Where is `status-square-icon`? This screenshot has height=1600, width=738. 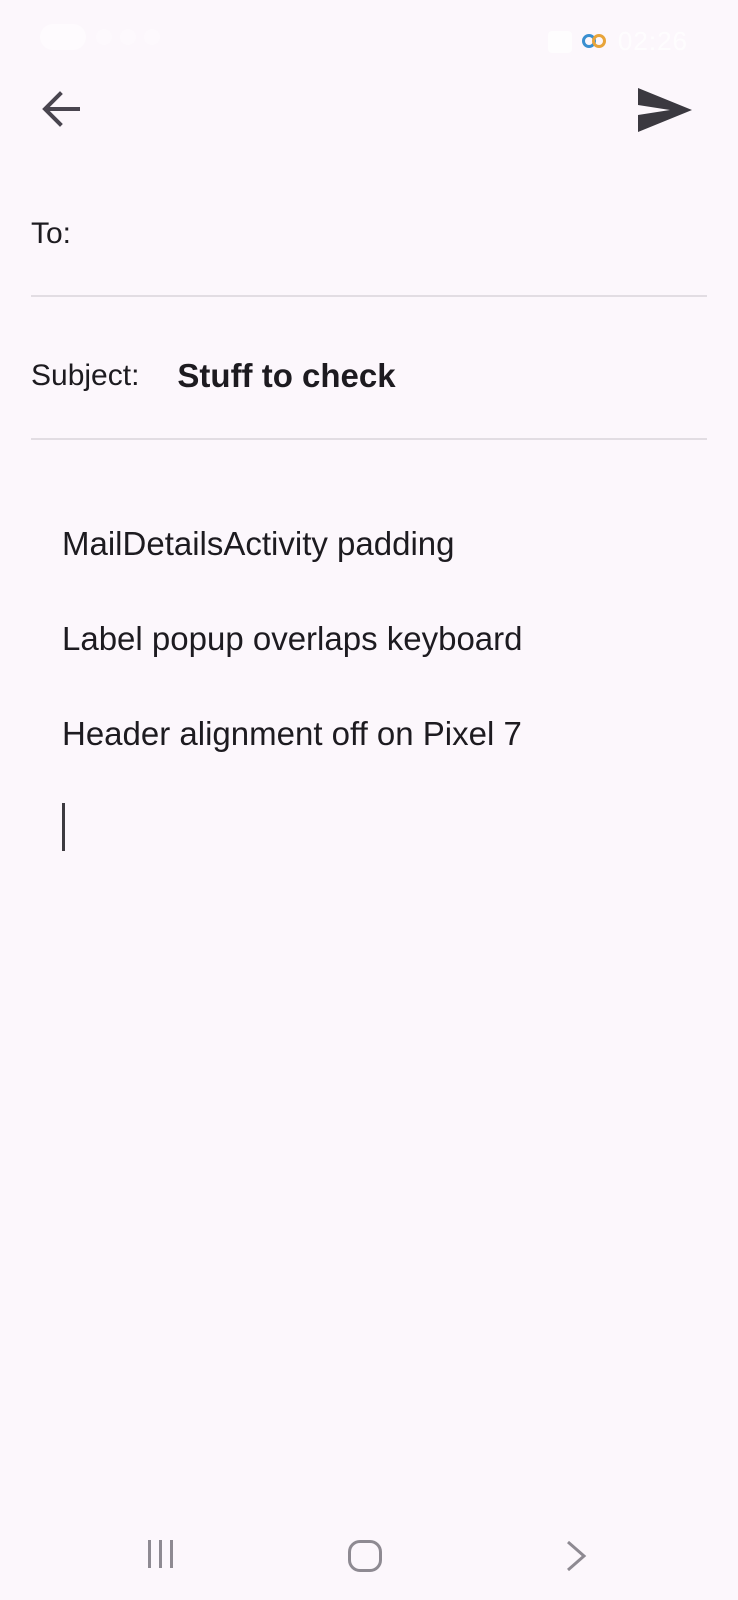 status-square-icon is located at coordinates (559, 41).